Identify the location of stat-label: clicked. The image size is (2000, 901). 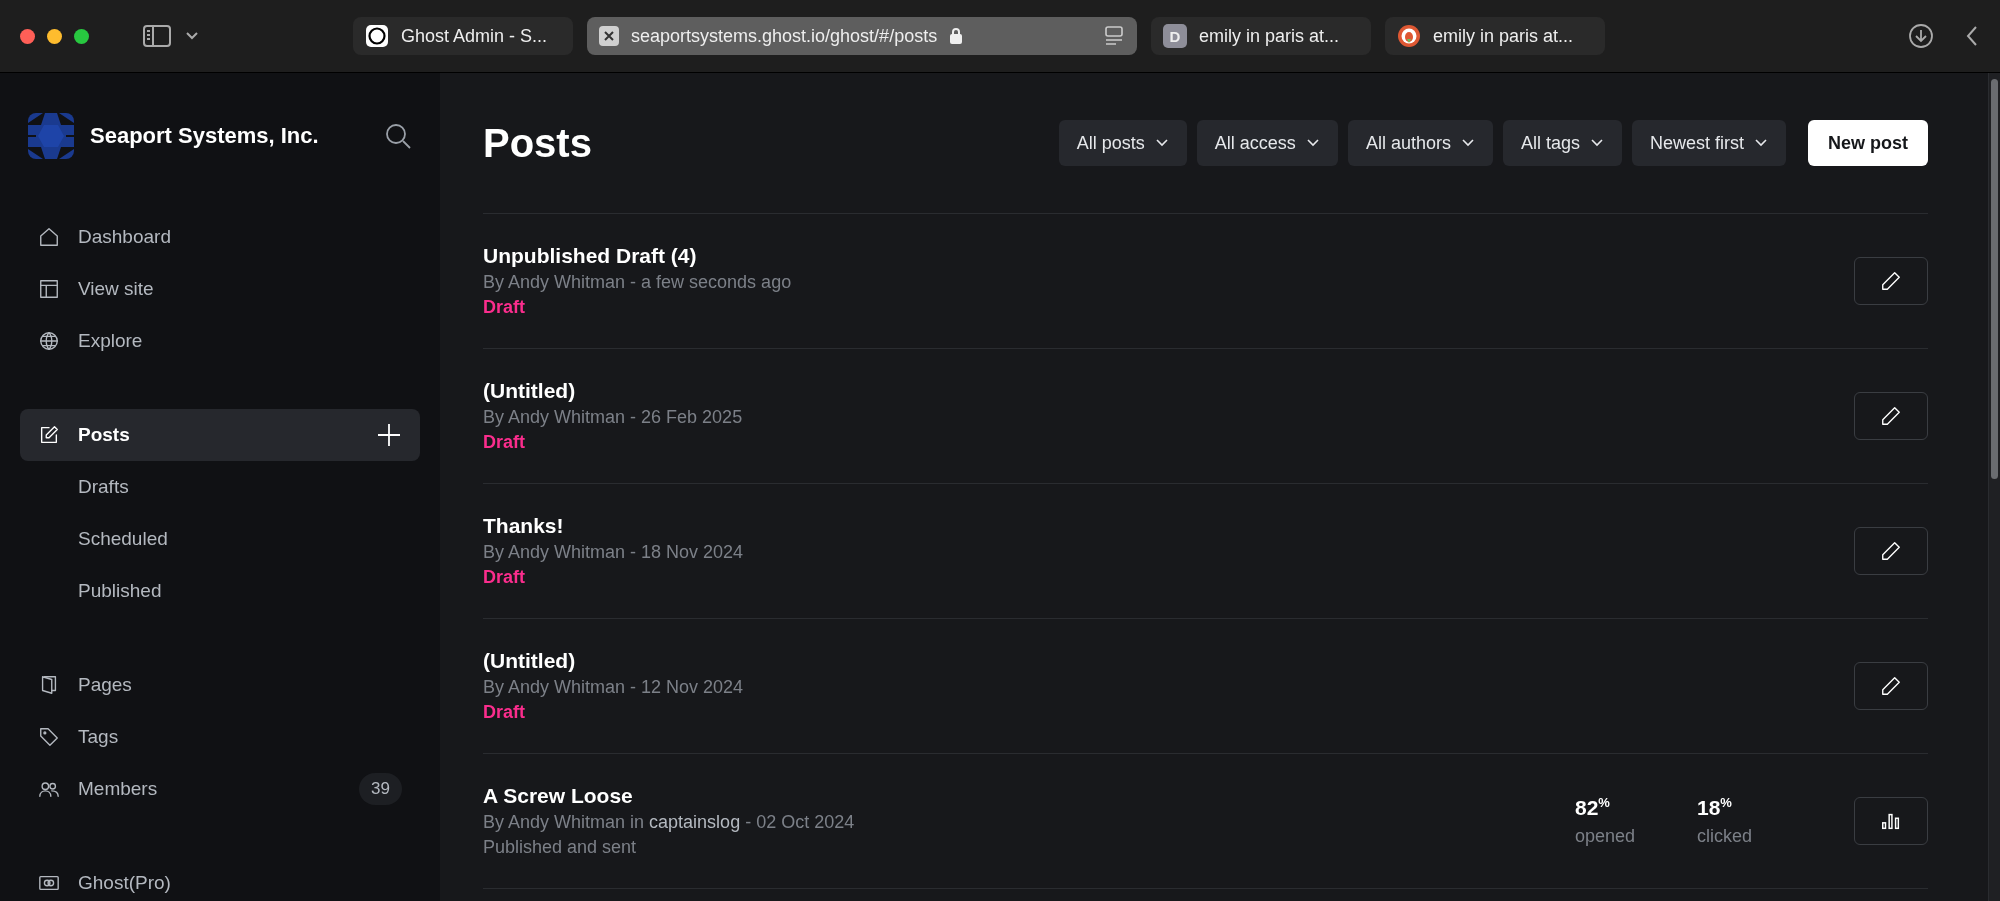
(1725, 836).